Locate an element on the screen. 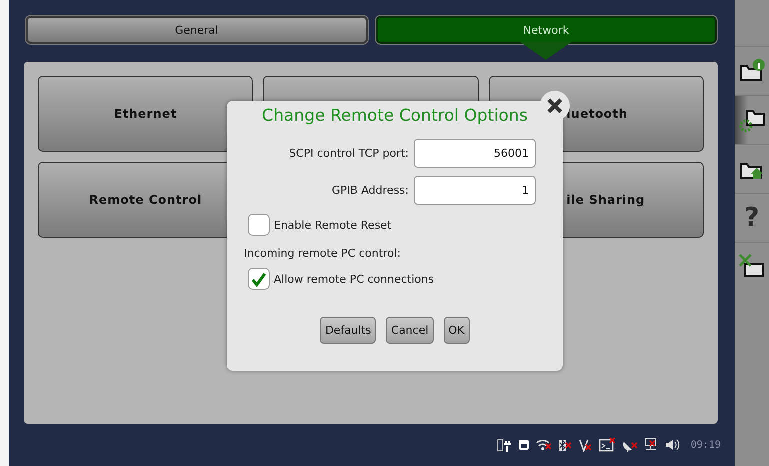 The width and height of the screenshot is (769, 466). input-field: 1 is located at coordinates (475, 190).